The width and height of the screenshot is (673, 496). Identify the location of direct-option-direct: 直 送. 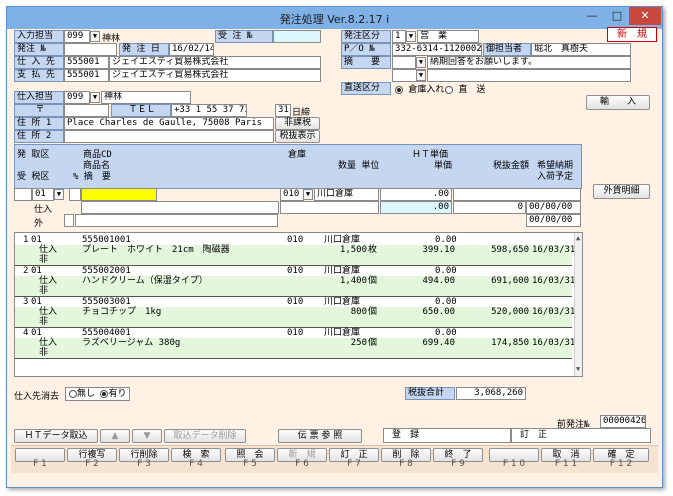
(465, 88).